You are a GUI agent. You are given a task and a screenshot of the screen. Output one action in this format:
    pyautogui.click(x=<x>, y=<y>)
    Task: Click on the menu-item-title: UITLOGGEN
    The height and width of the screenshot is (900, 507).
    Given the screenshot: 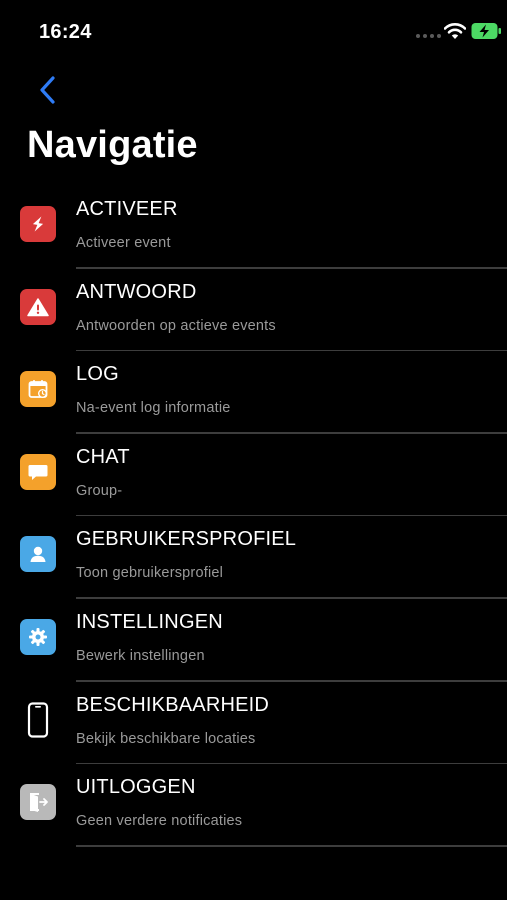 What is the action you would take?
    pyautogui.click(x=136, y=787)
    